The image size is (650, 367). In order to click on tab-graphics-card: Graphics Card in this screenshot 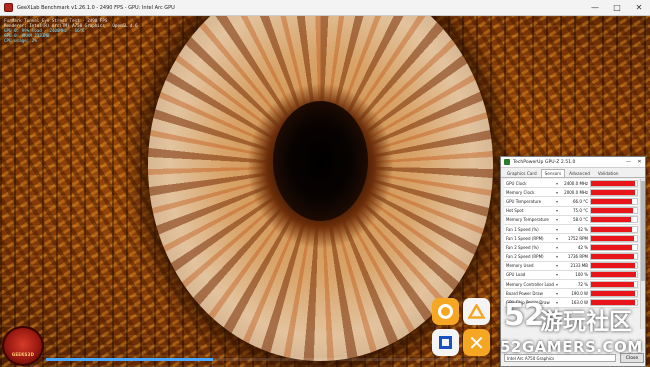, I will do `click(522, 173)`.